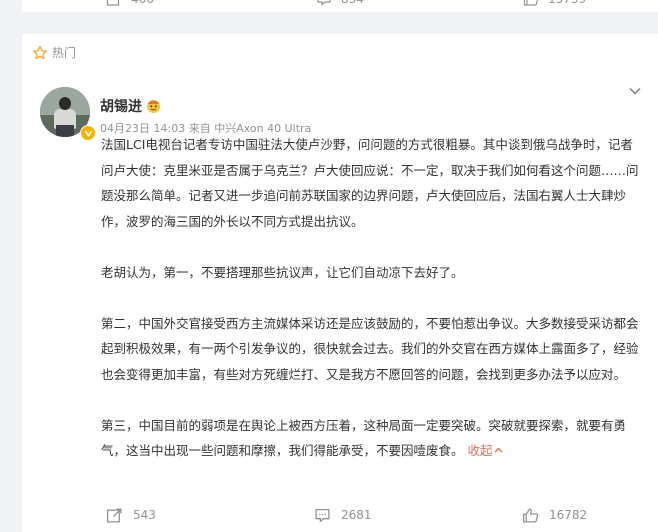 The image size is (658, 532). What do you see at coordinates (64, 53) in the screenshot?
I see `hot-label: 热门` at bounding box center [64, 53].